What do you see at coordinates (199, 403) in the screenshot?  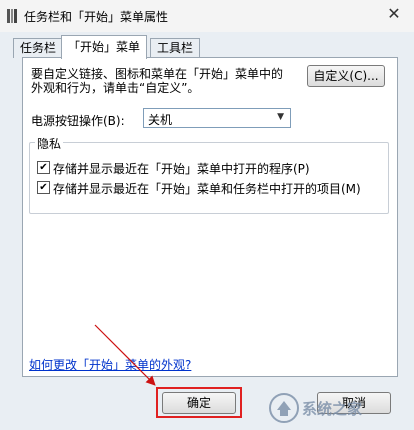 I see `ok-button: 确定` at bounding box center [199, 403].